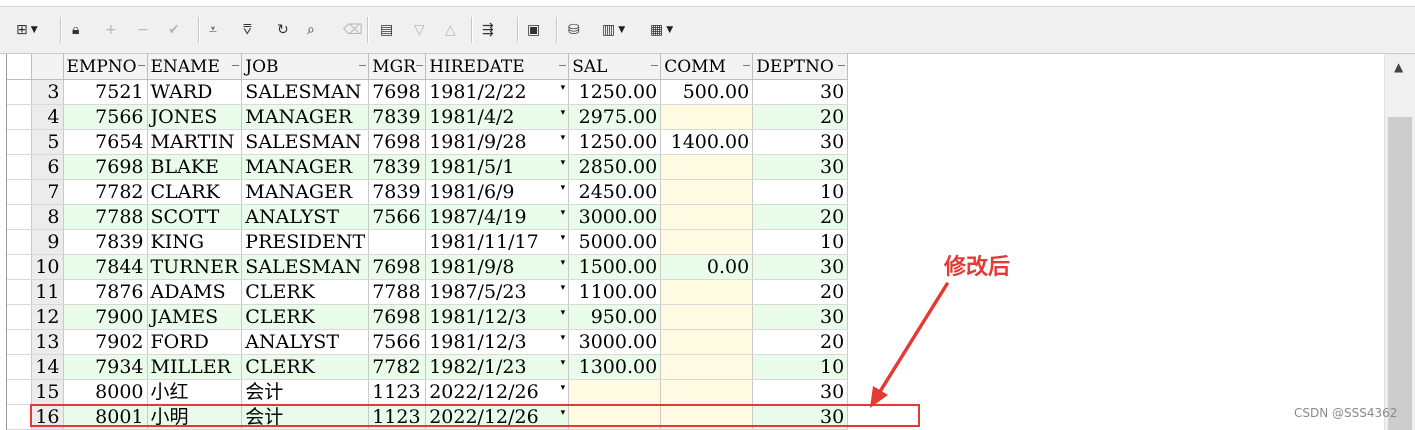 Image resolution: width=1415 pixels, height=430 pixels. I want to click on table-row: 8 7788 SCOTT ANALYST 7566 1987/4/19 ▾ 3000.00 20, so click(428, 217).